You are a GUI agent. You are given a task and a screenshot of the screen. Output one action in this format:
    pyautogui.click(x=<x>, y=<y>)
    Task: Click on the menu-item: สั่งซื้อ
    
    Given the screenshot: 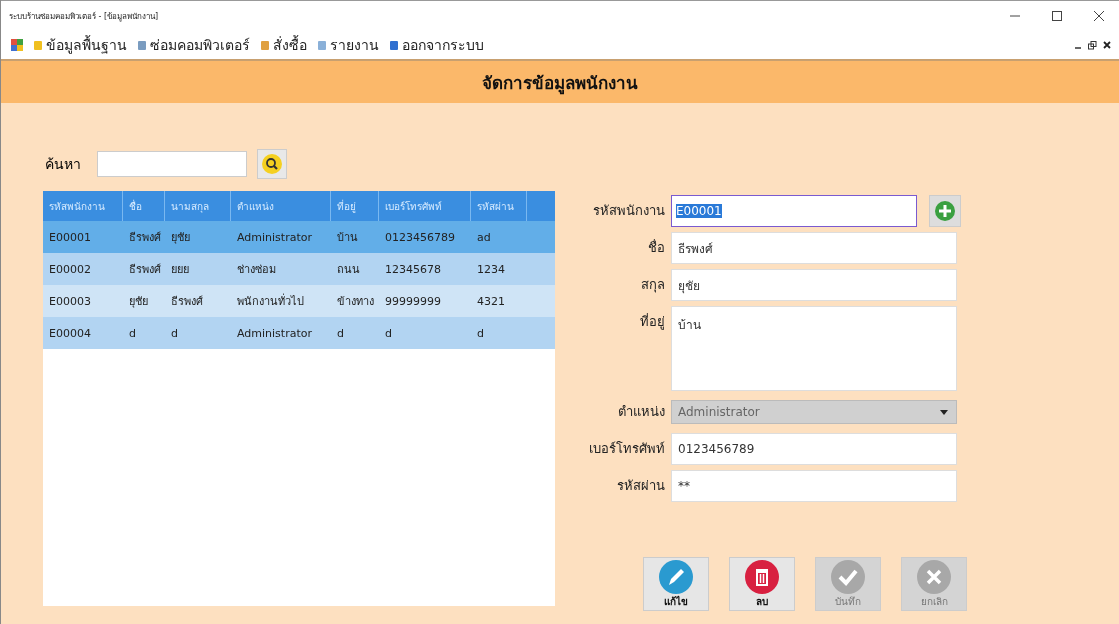 What is the action you would take?
    pyautogui.click(x=283, y=45)
    